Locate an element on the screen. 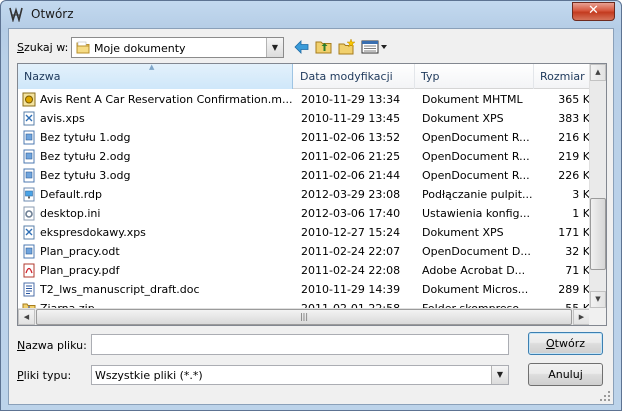 The image size is (622, 411). folder-icon is located at coordinates (83, 47).